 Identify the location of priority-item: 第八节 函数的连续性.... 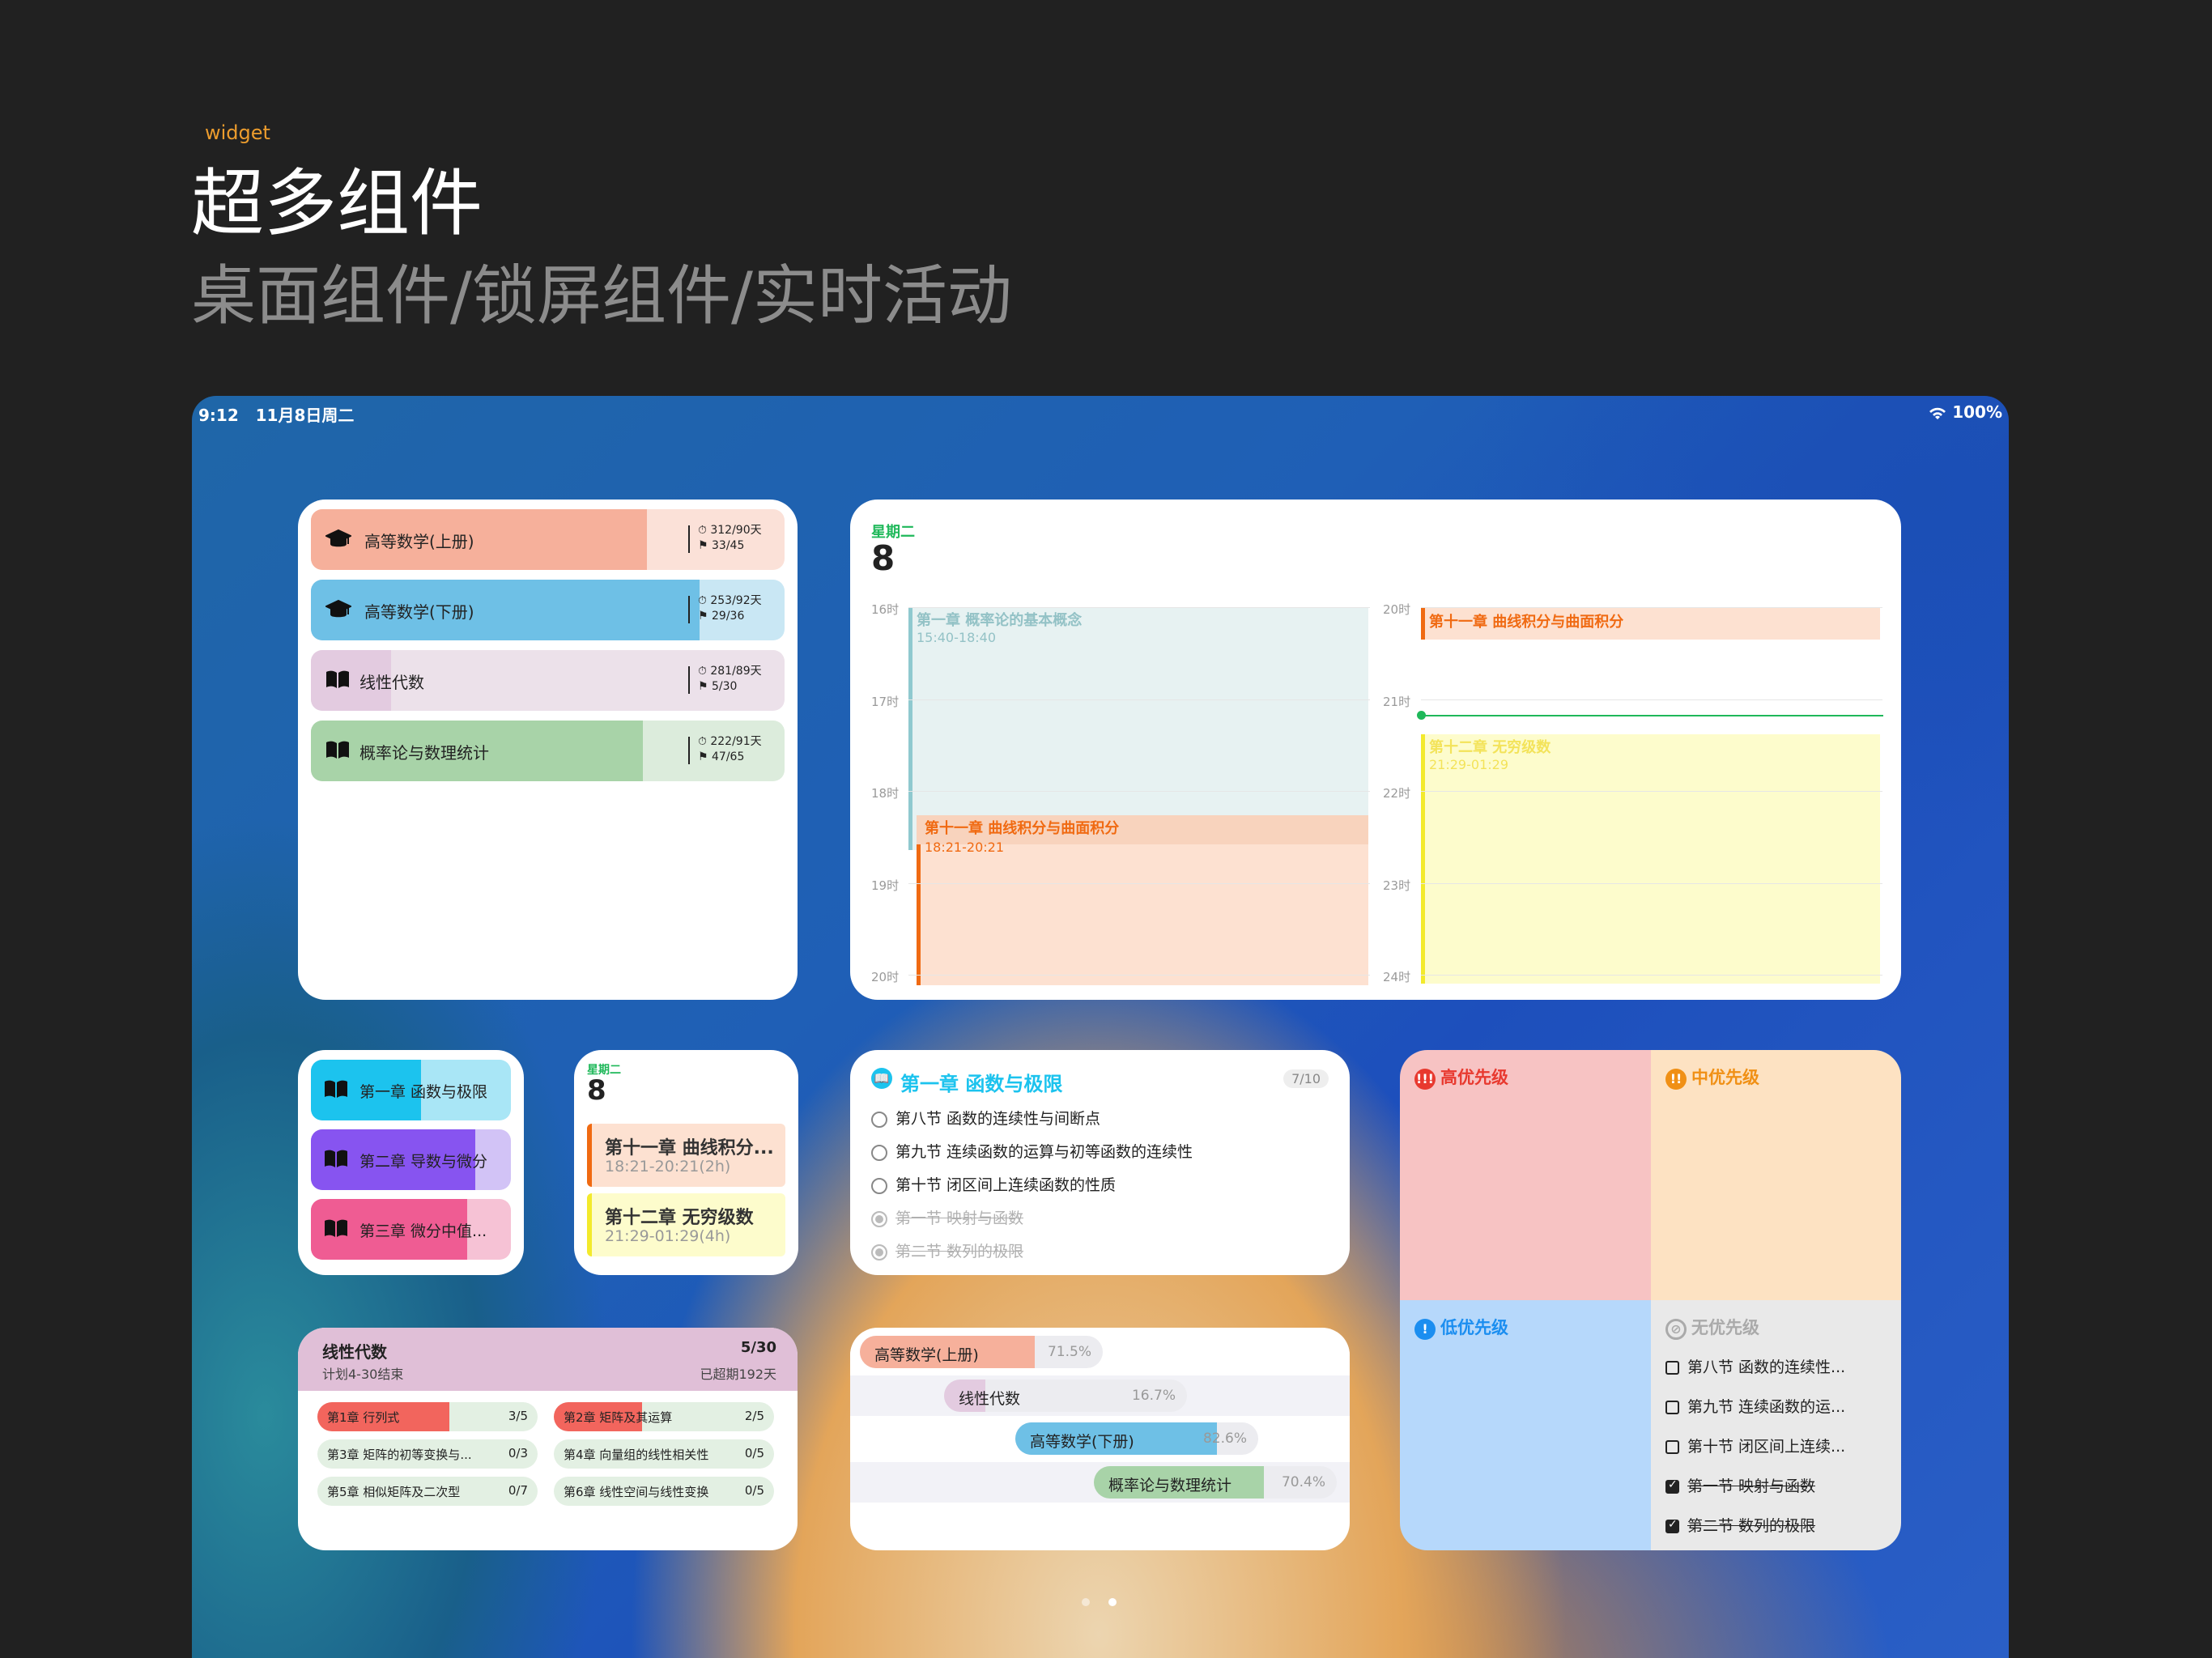
(1755, 1366).